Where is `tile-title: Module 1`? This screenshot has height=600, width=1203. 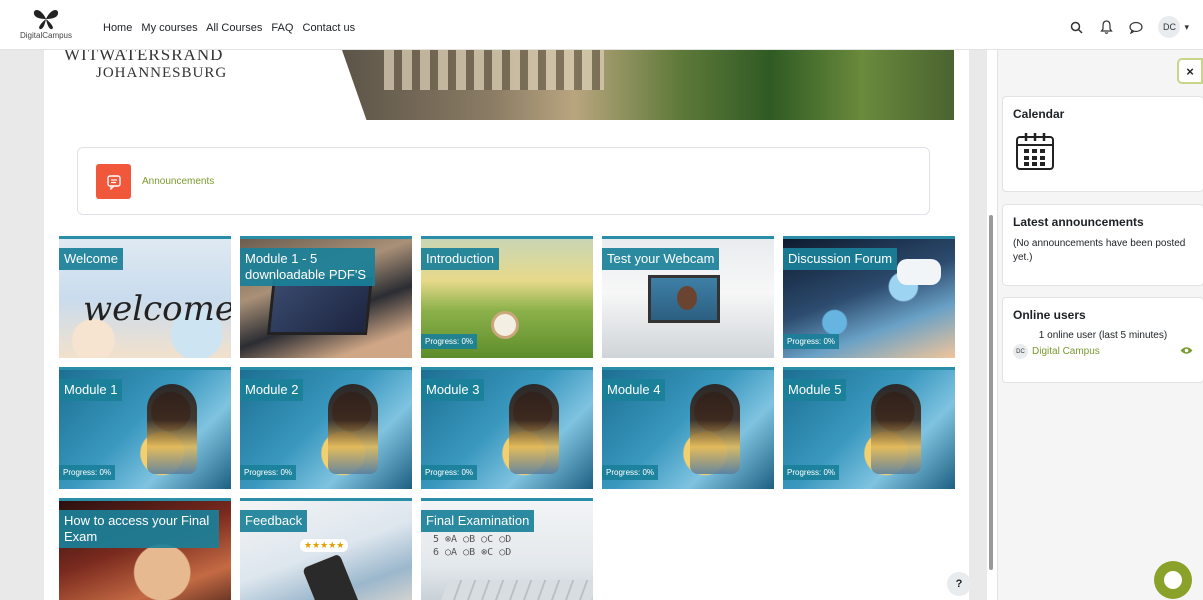 tile-title: Module 1 is located at coordinates (91, 390).